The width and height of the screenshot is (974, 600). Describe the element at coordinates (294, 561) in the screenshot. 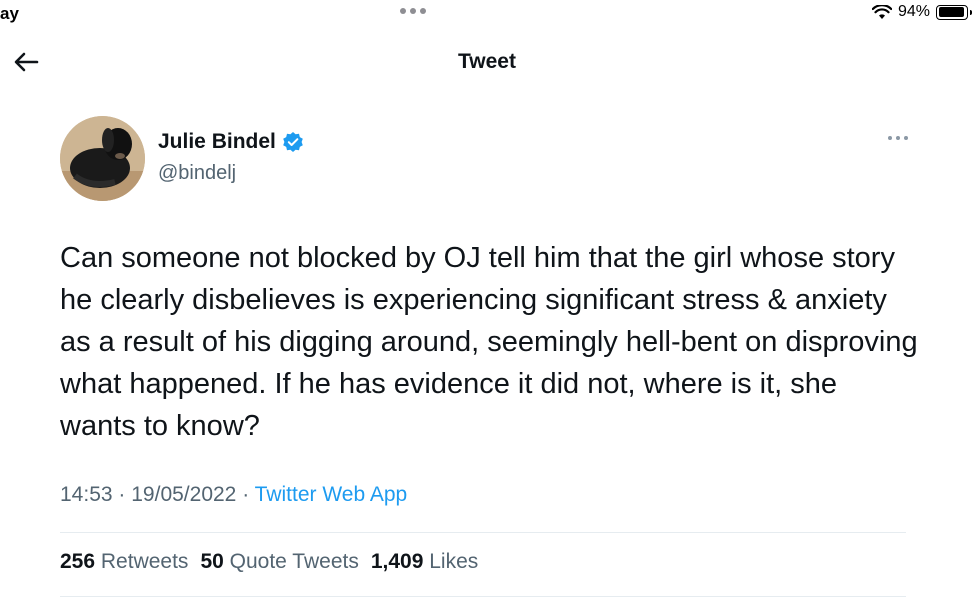

I see `quote-tweets-label: Quote Tweets` at that location.